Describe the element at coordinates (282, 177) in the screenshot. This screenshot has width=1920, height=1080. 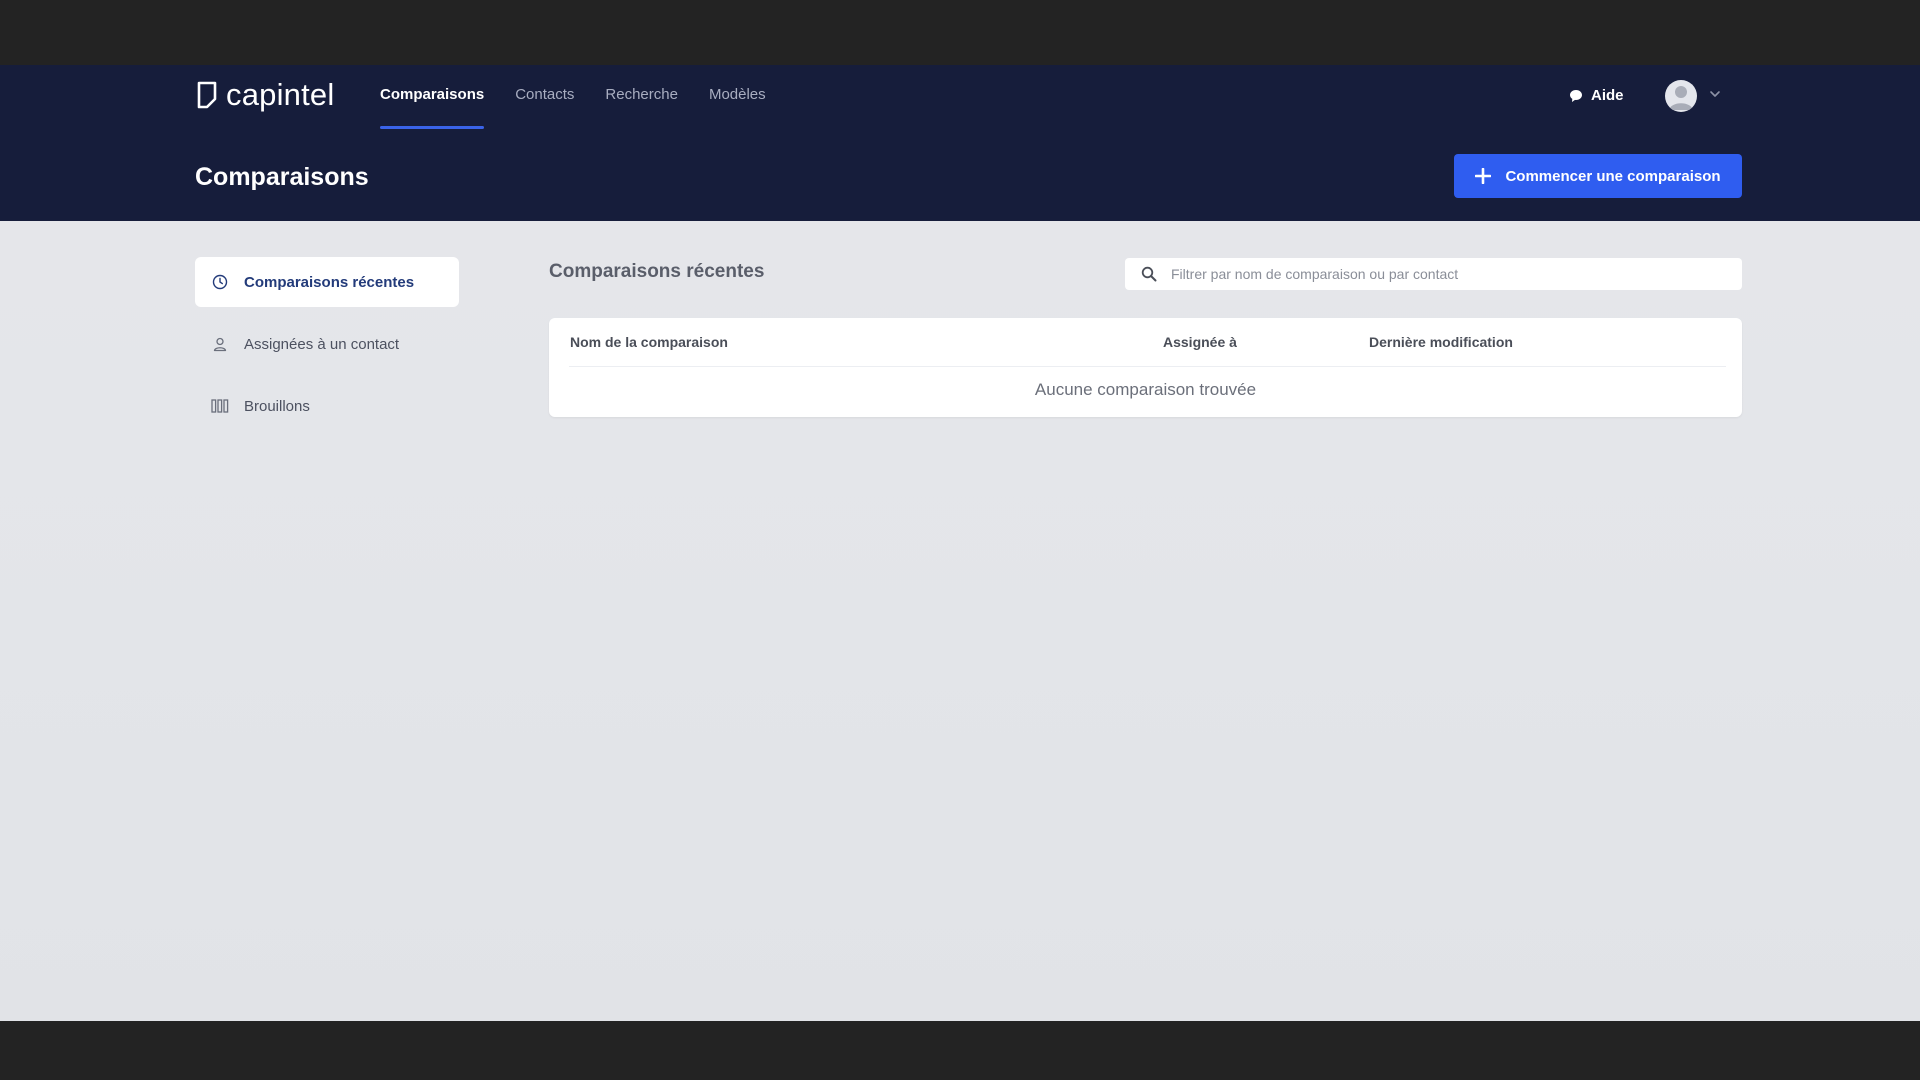
I see `page-title: Comparaisons` at that location.